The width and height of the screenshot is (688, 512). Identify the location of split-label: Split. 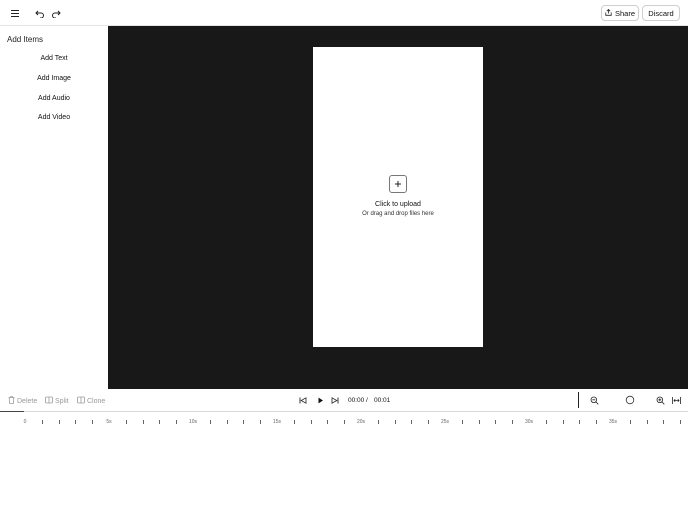
(62, 401).